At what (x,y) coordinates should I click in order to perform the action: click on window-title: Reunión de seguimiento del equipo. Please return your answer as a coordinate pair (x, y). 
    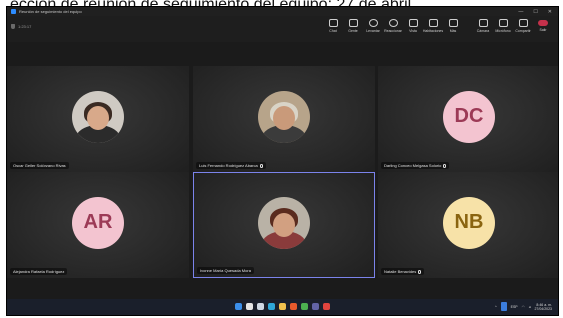
    Looking at the image, I should click on (50, 11).